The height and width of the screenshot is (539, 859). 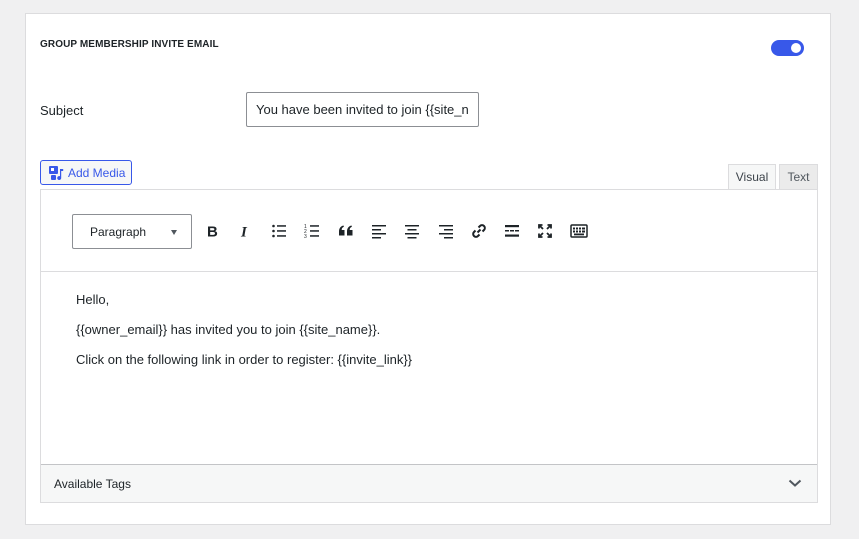 I want to click on read-more-icon, so click(x=512, y=231).